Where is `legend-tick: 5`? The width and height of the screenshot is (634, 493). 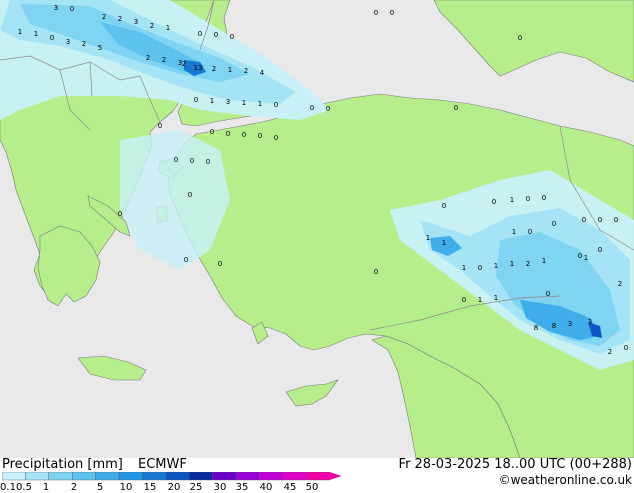 legend-tick: 5 is located at coordinates (100, 487).